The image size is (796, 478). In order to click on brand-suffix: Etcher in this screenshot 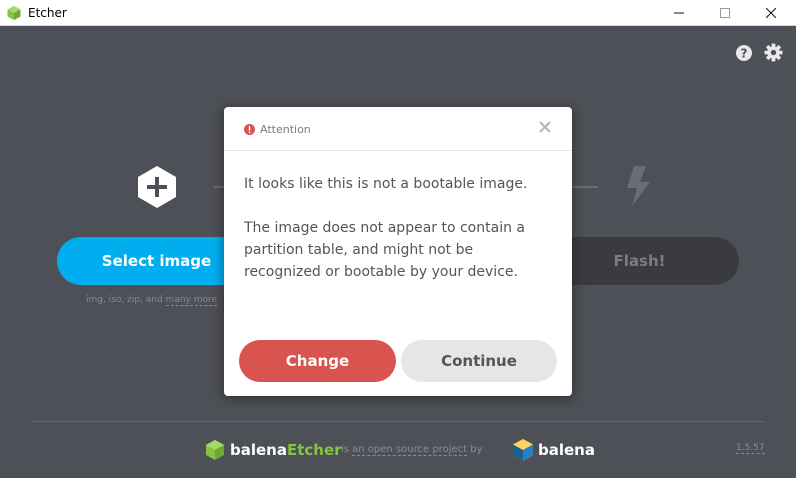, I will do `click(314, 450)`.